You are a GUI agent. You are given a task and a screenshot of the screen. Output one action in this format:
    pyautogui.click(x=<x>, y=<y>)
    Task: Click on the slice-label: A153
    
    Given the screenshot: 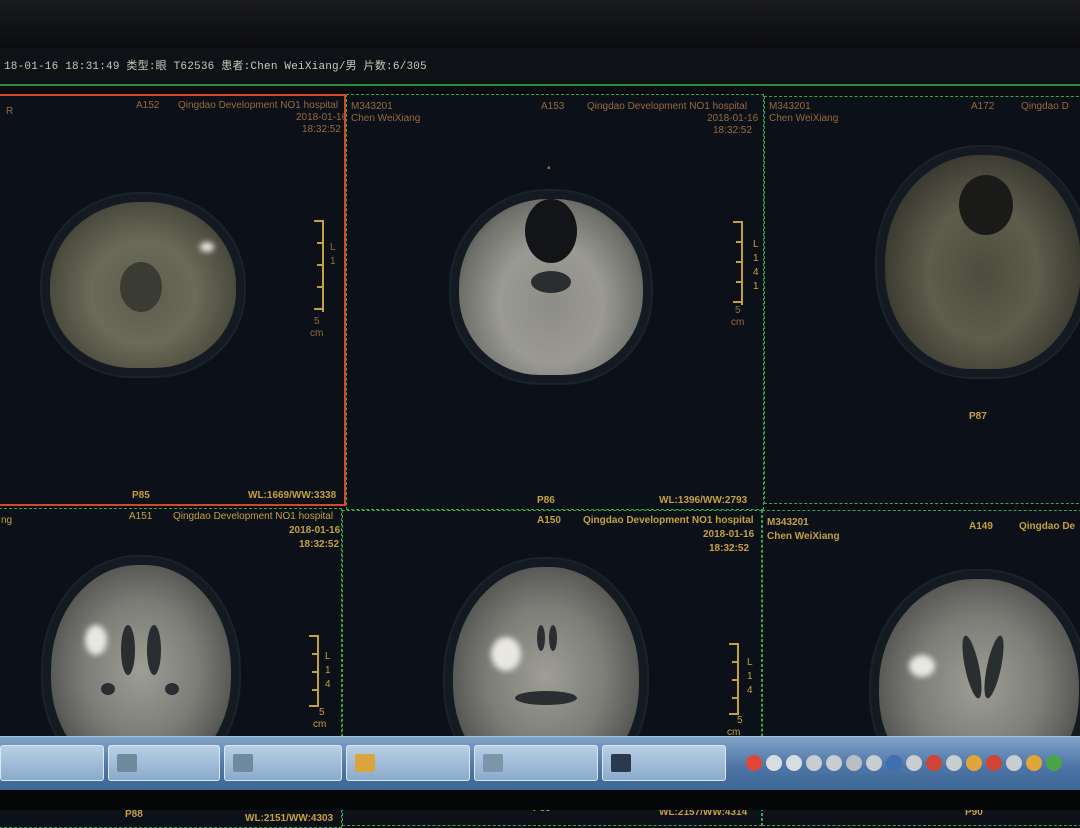 What is the action you would take?
    pyautogui.click(x=553, y=106)
    